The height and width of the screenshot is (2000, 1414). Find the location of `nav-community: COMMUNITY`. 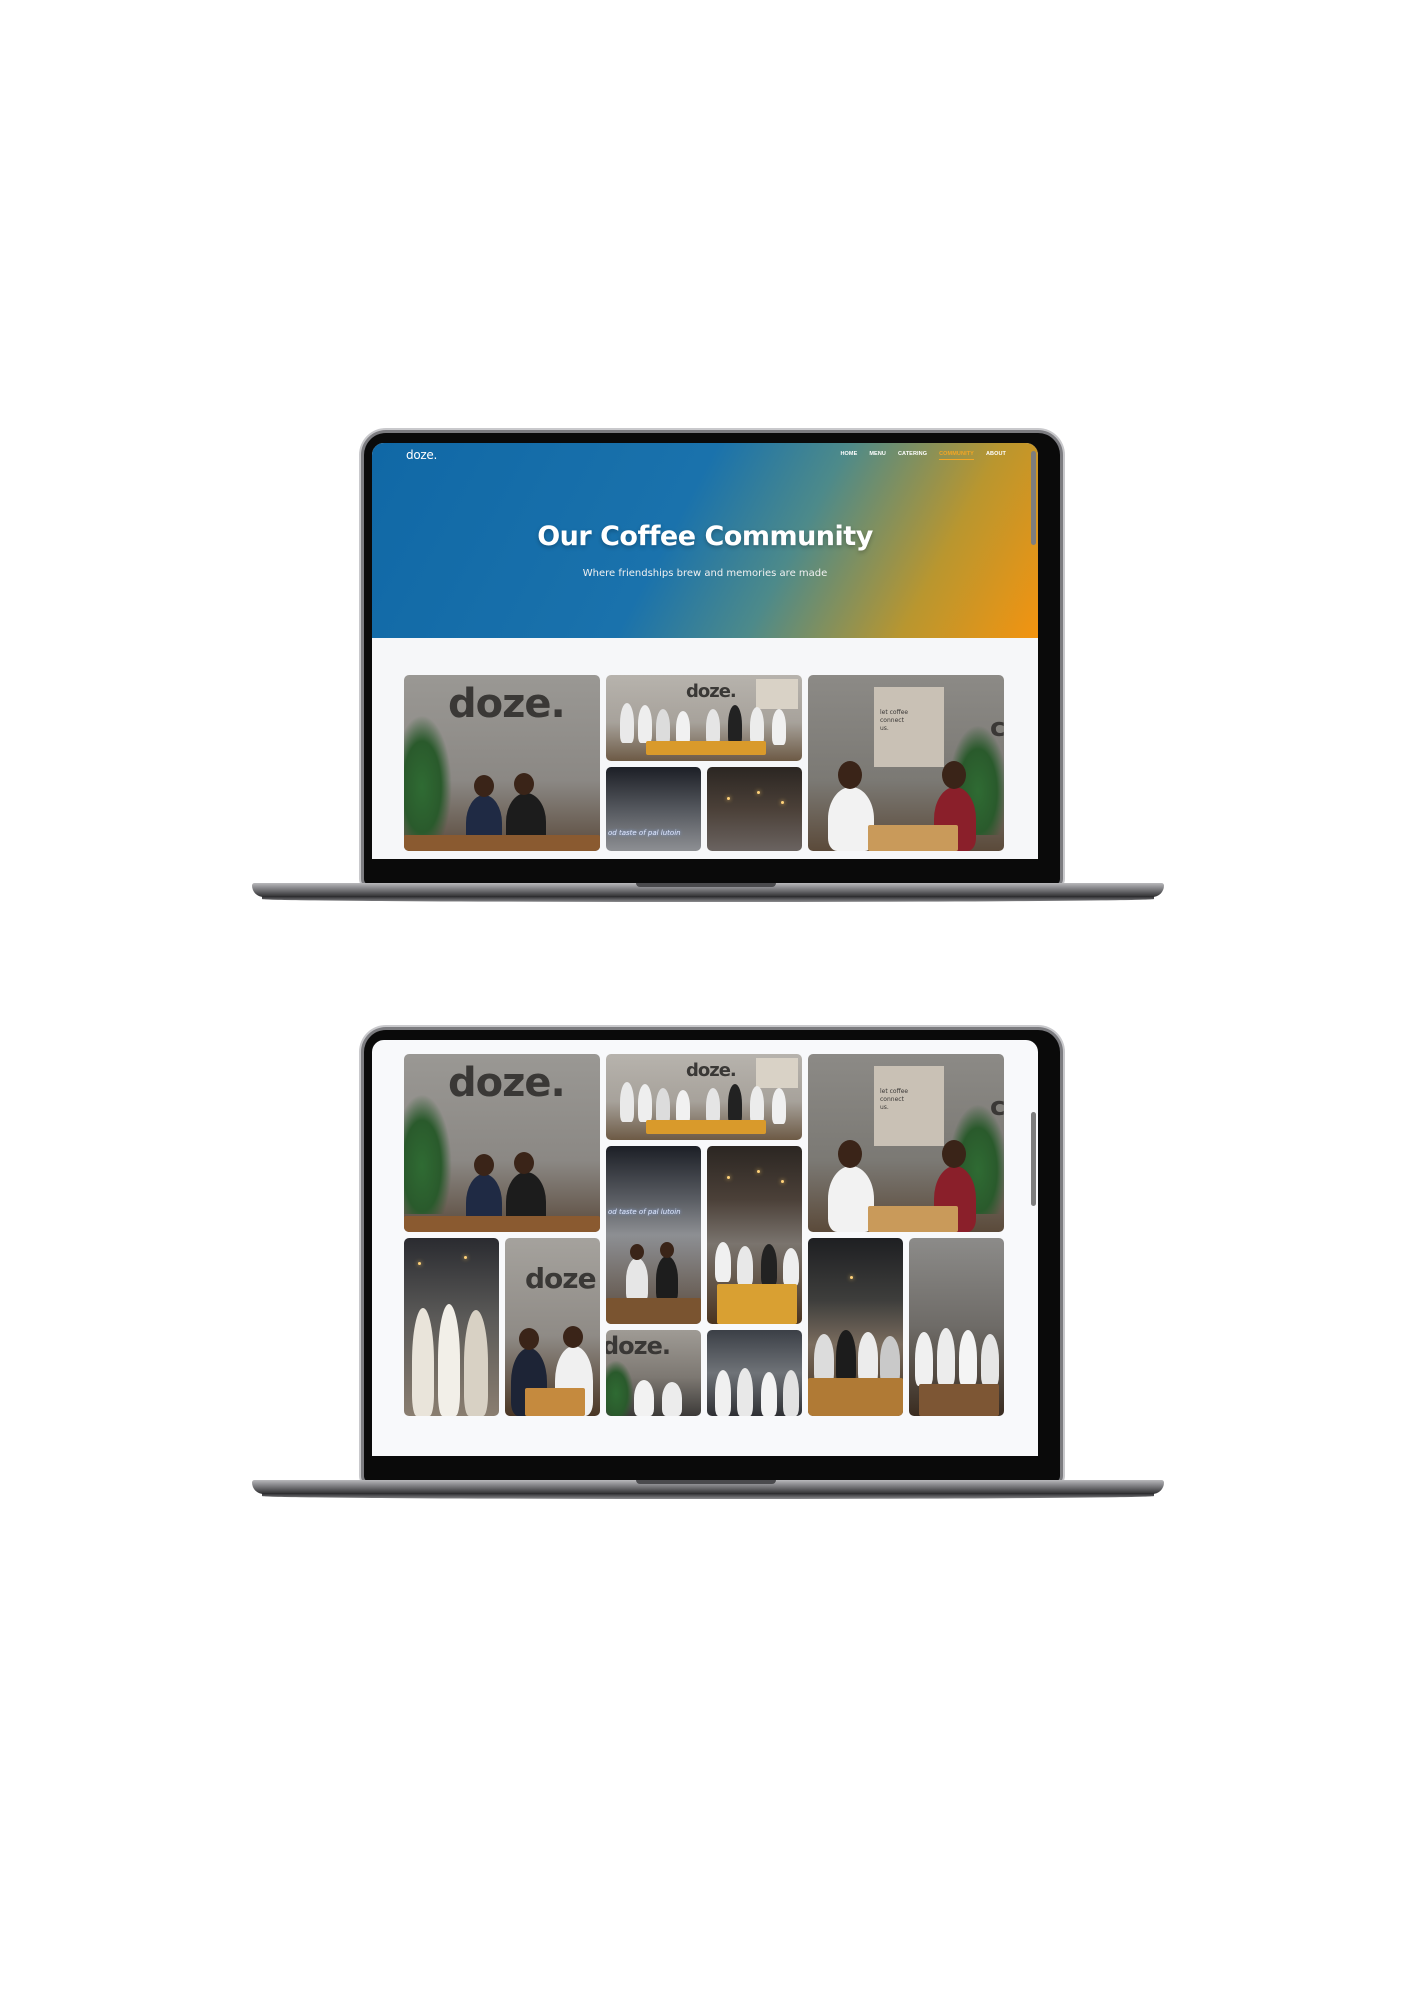

nav-community: COMMUNITY is located at coordinates (956, 455).